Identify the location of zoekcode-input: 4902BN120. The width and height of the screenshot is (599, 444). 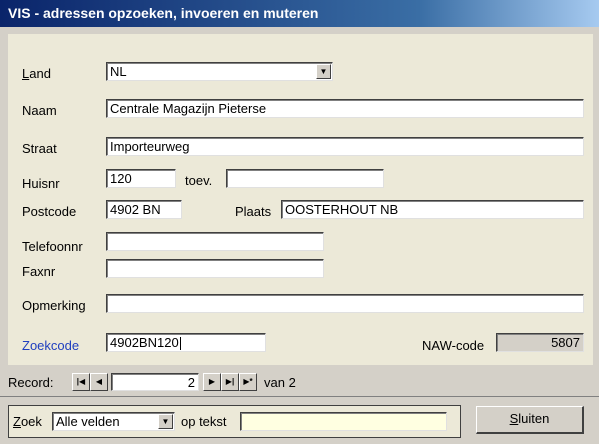
(186, 342).